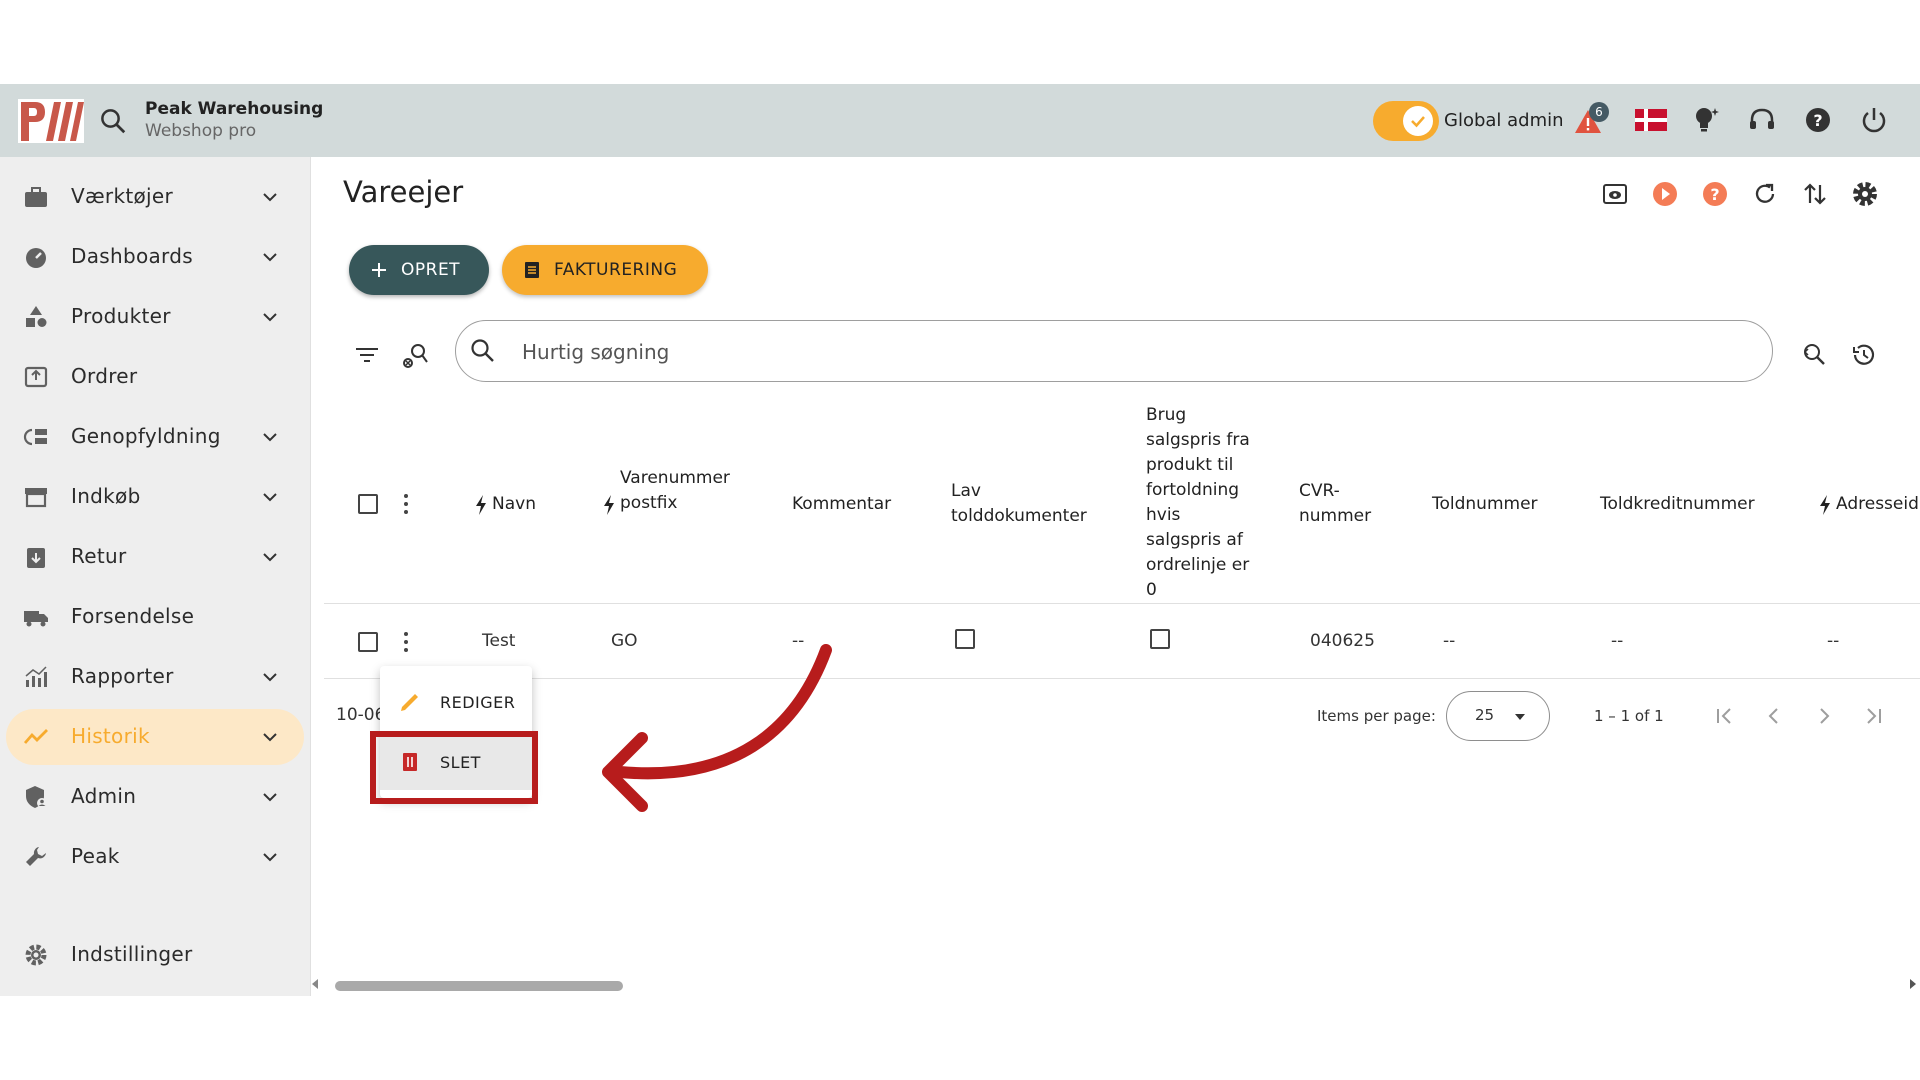 The height and width of the screenshot is (1080, 1920). What do you see at coordinates (36, 258) in the screenshot?
I see `speedometer-icon` at bounding box center [36, 258].